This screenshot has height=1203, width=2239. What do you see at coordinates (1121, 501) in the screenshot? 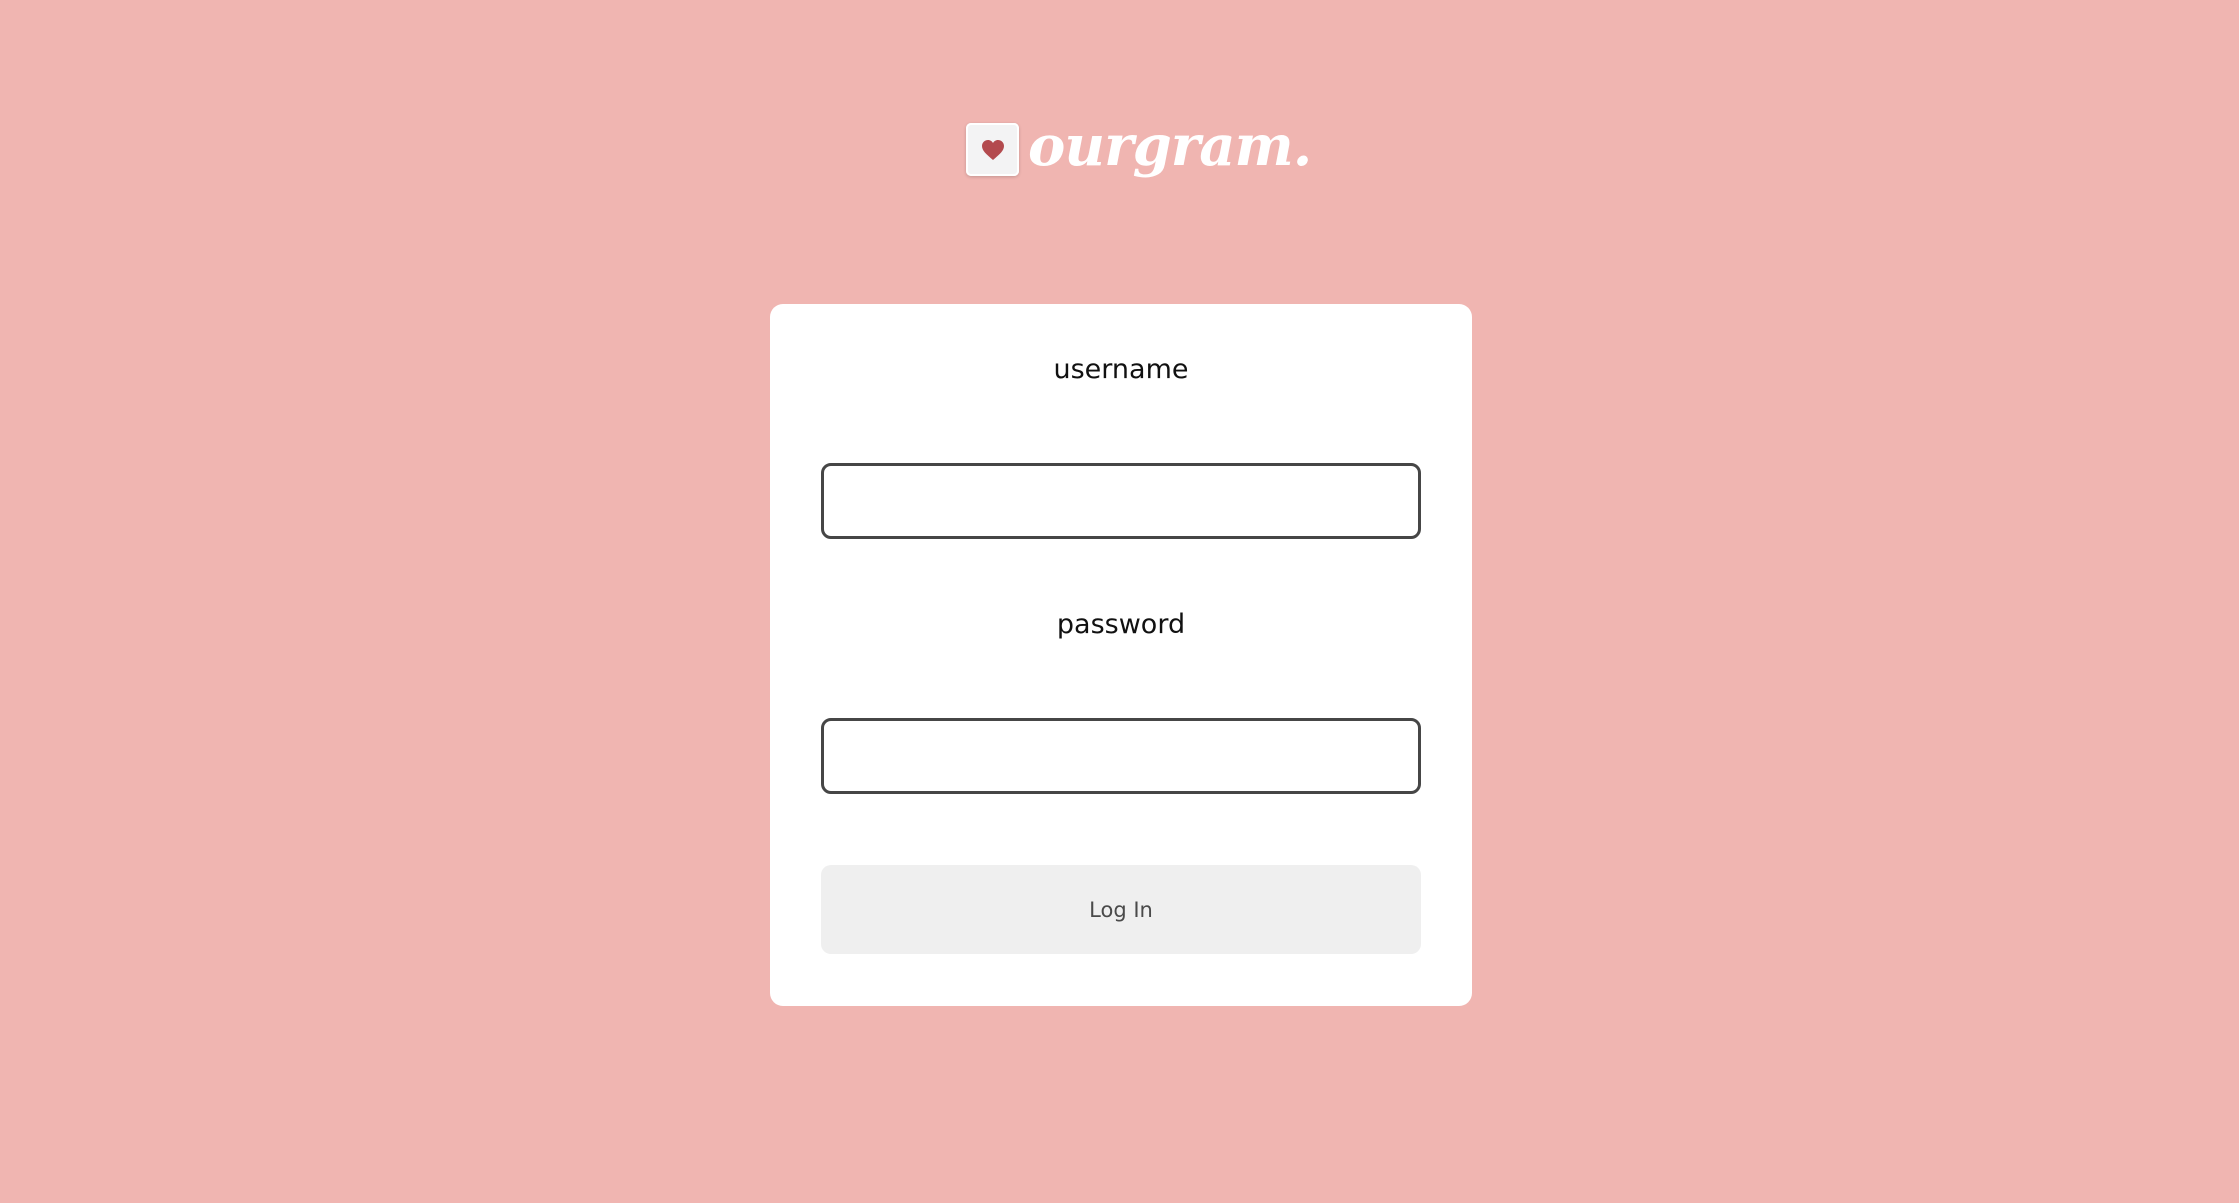
I see `username-input` at bounding box center [1121, 501].